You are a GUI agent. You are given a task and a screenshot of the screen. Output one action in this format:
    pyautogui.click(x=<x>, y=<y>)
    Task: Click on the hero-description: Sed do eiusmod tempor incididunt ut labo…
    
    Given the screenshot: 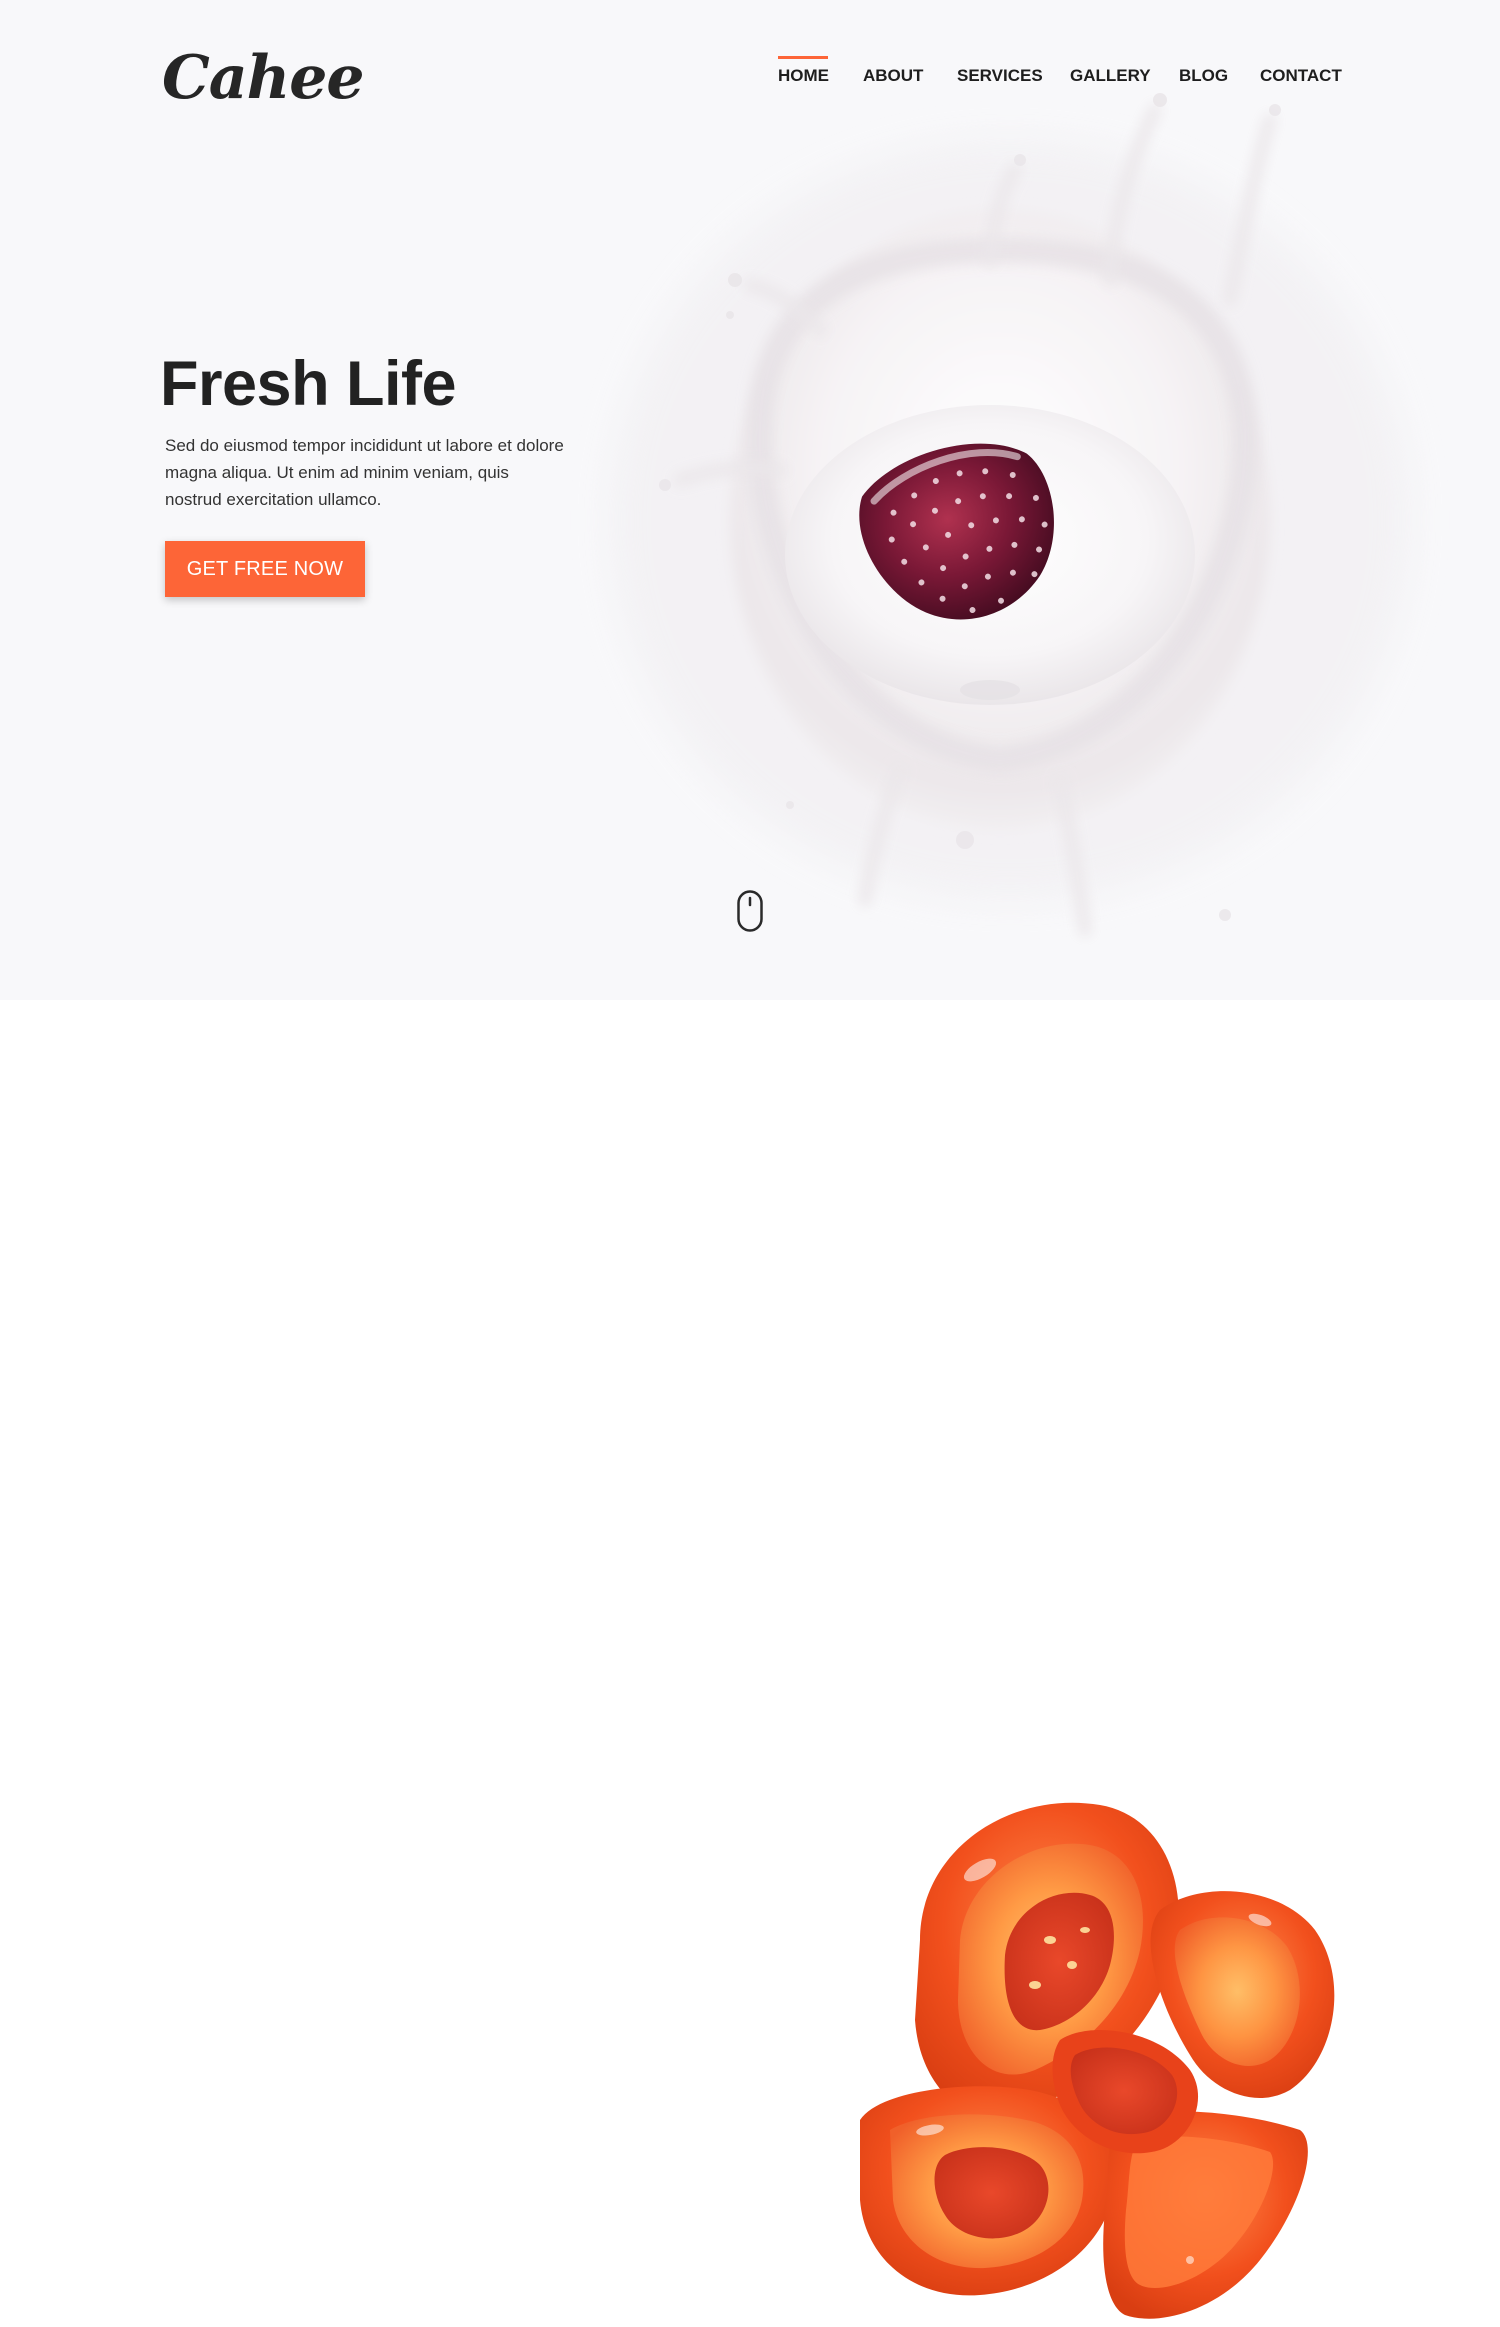 What is the action you would take?
    pyautogui.click(x=364, y=472)
    